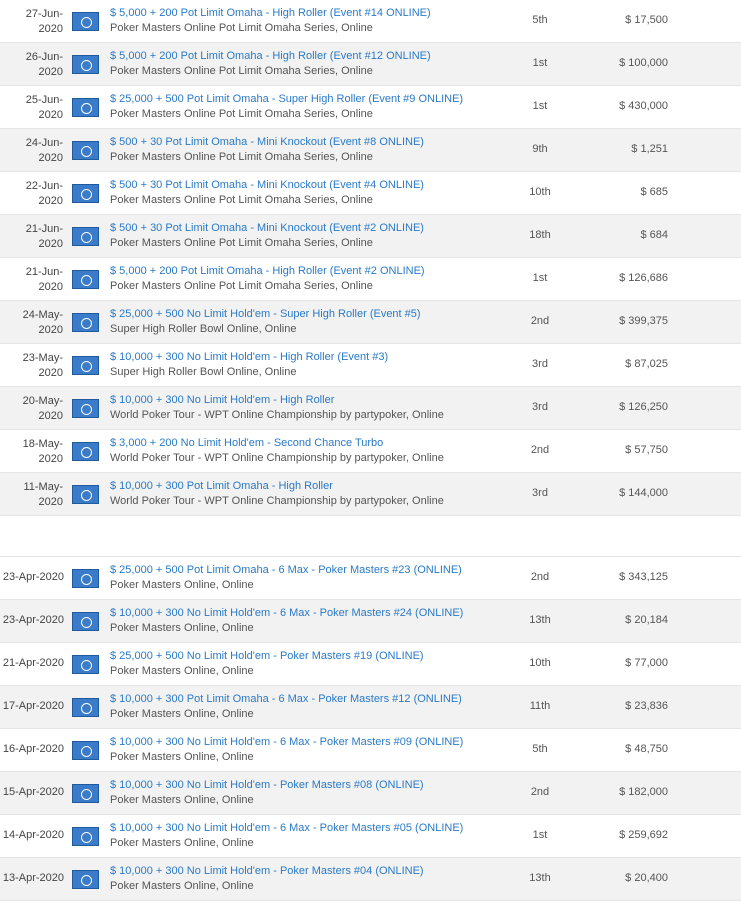 The width and height of the screenshot is (741, 901). I want to click on result-date: 21-Apr-2020, so click(33, 663).